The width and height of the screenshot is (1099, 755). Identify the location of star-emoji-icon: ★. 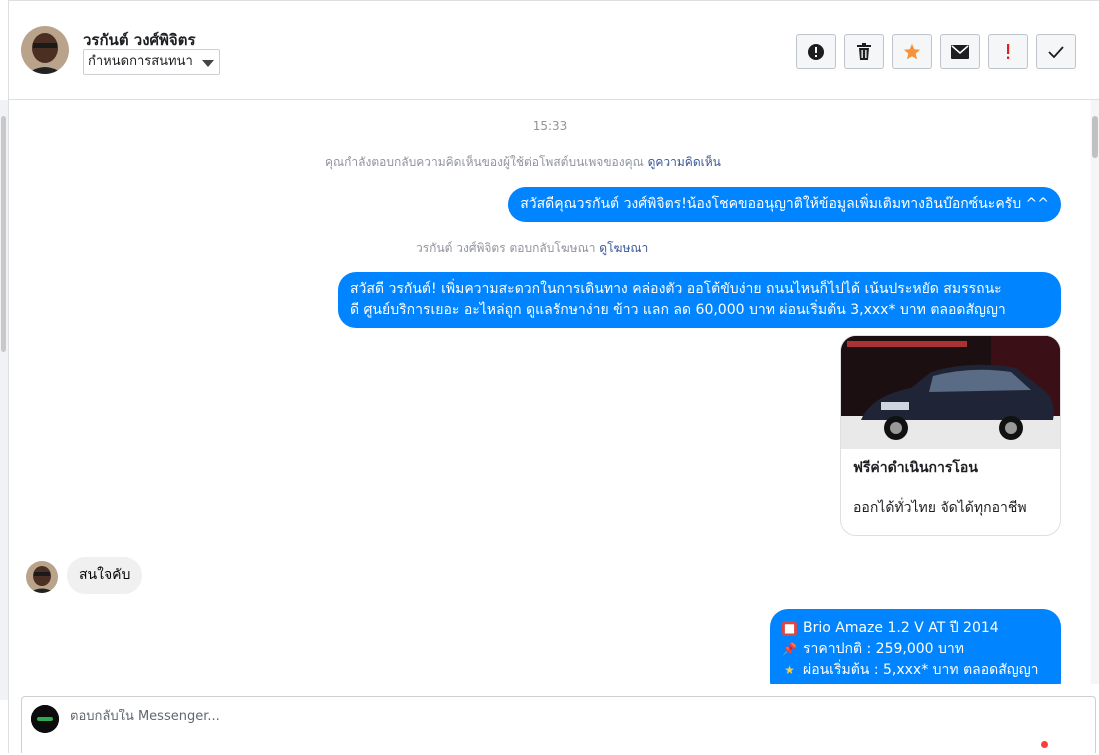
(789, 670).